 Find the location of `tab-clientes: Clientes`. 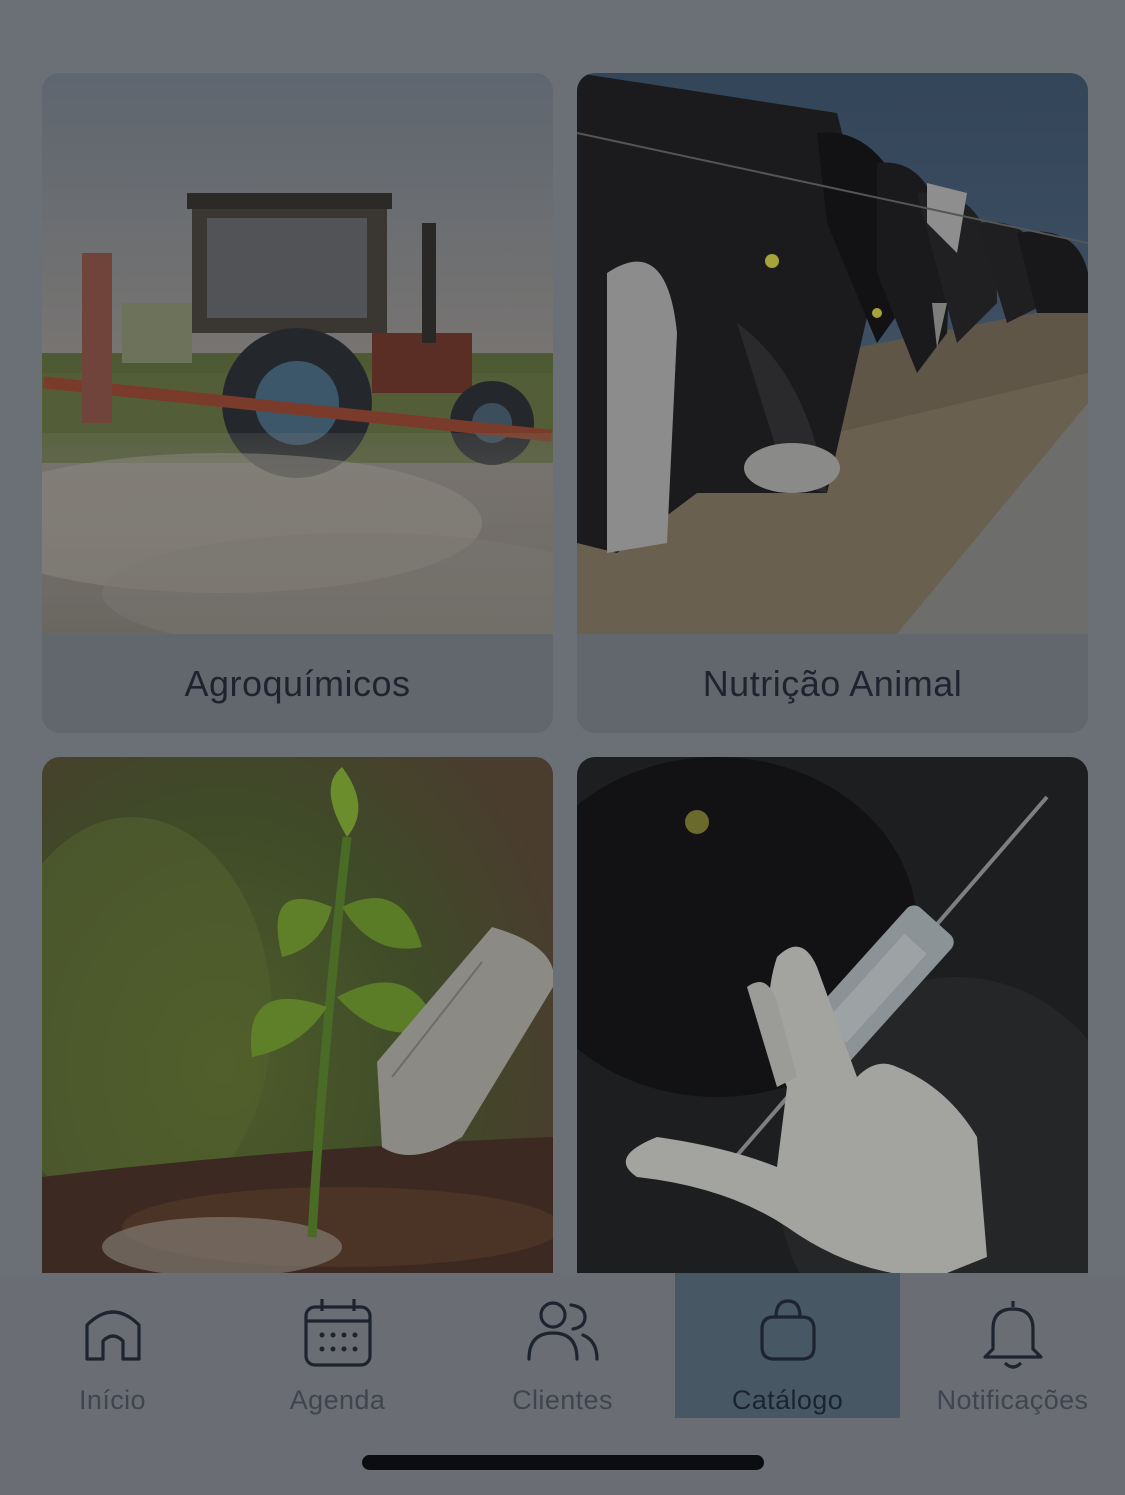

tab-clientes: Clientes is located at coordinates (562, 1345).